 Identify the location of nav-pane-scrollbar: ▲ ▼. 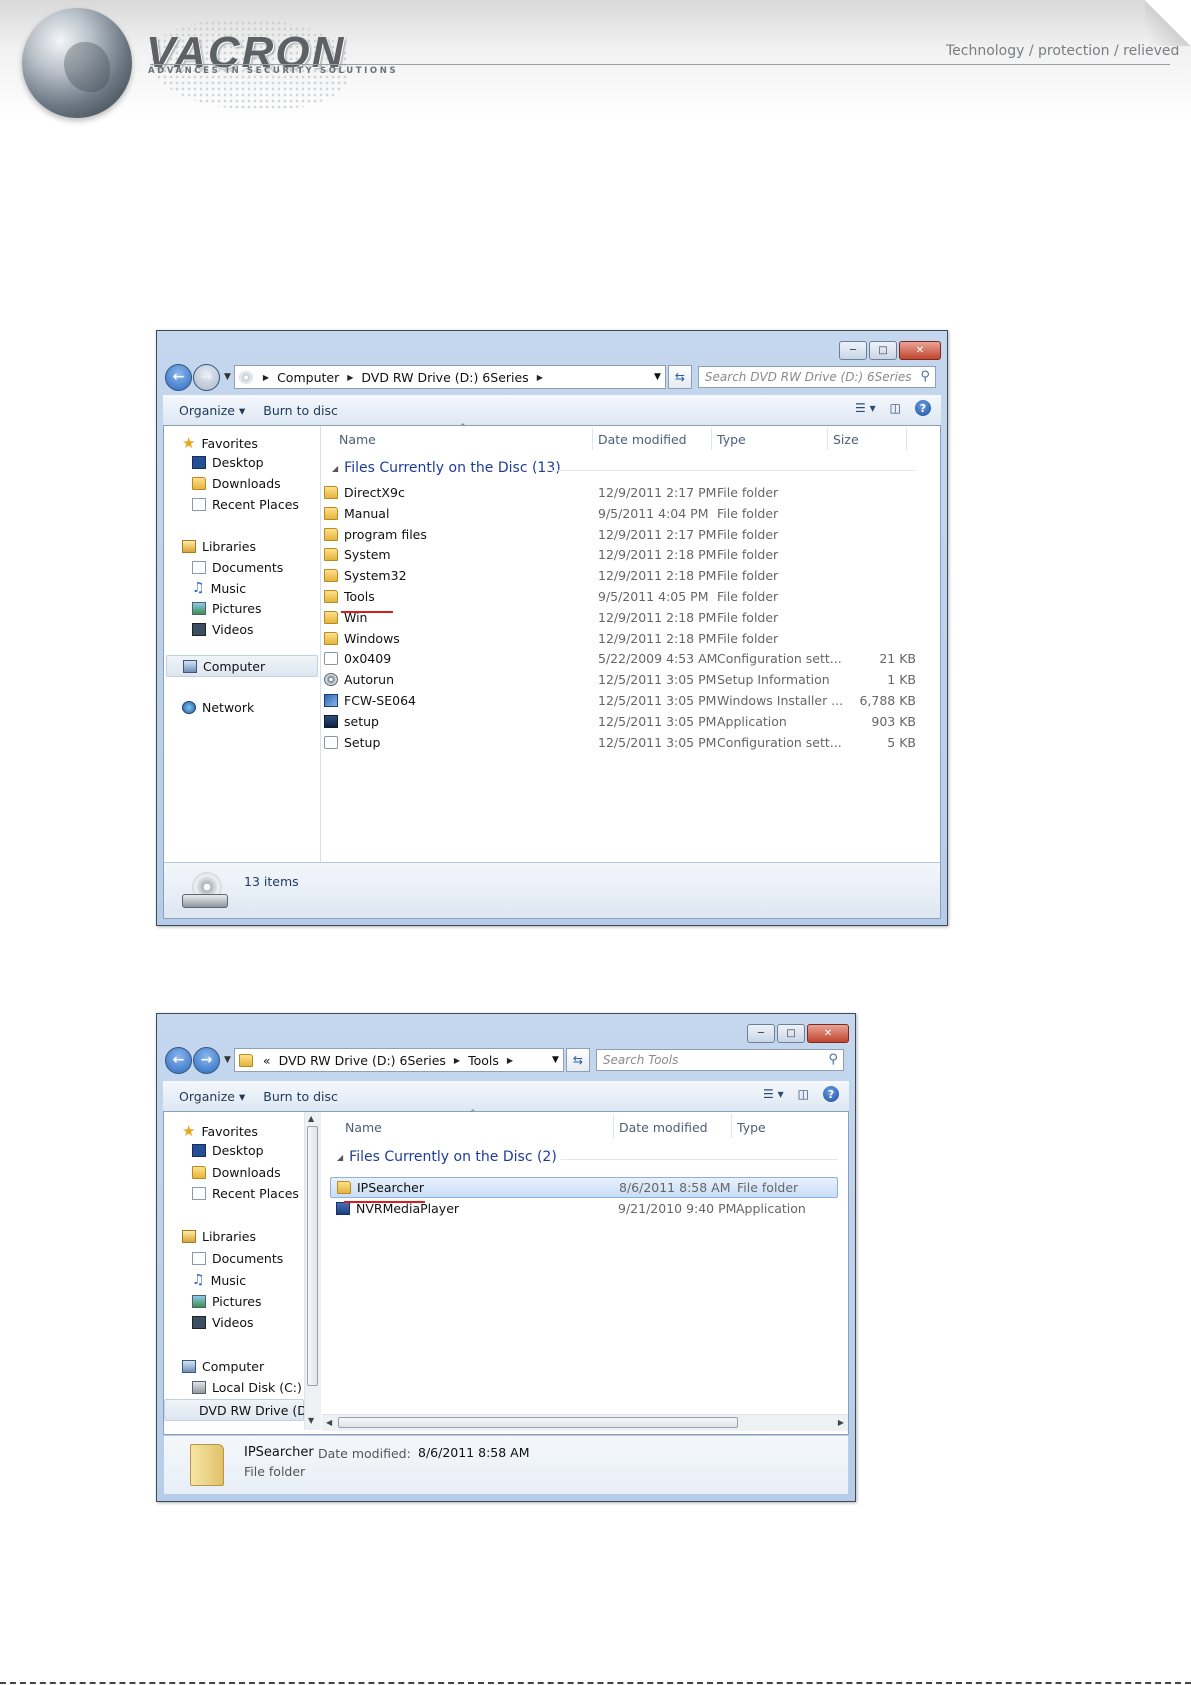
(312, 1271).